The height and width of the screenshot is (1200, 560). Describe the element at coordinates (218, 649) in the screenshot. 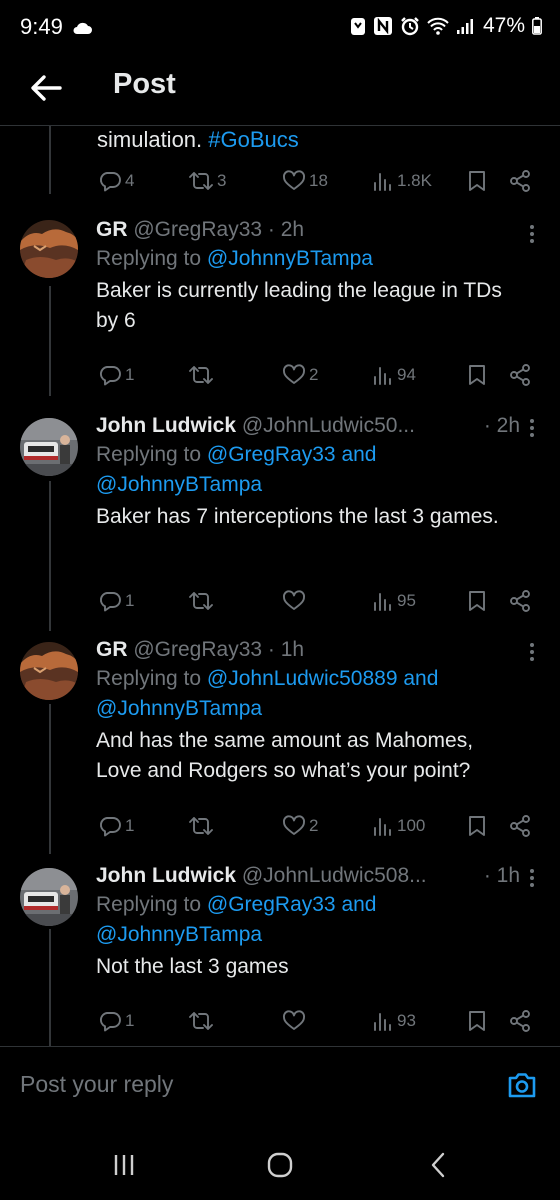

I see `handle: @GregRay33 · 1h` at that location.